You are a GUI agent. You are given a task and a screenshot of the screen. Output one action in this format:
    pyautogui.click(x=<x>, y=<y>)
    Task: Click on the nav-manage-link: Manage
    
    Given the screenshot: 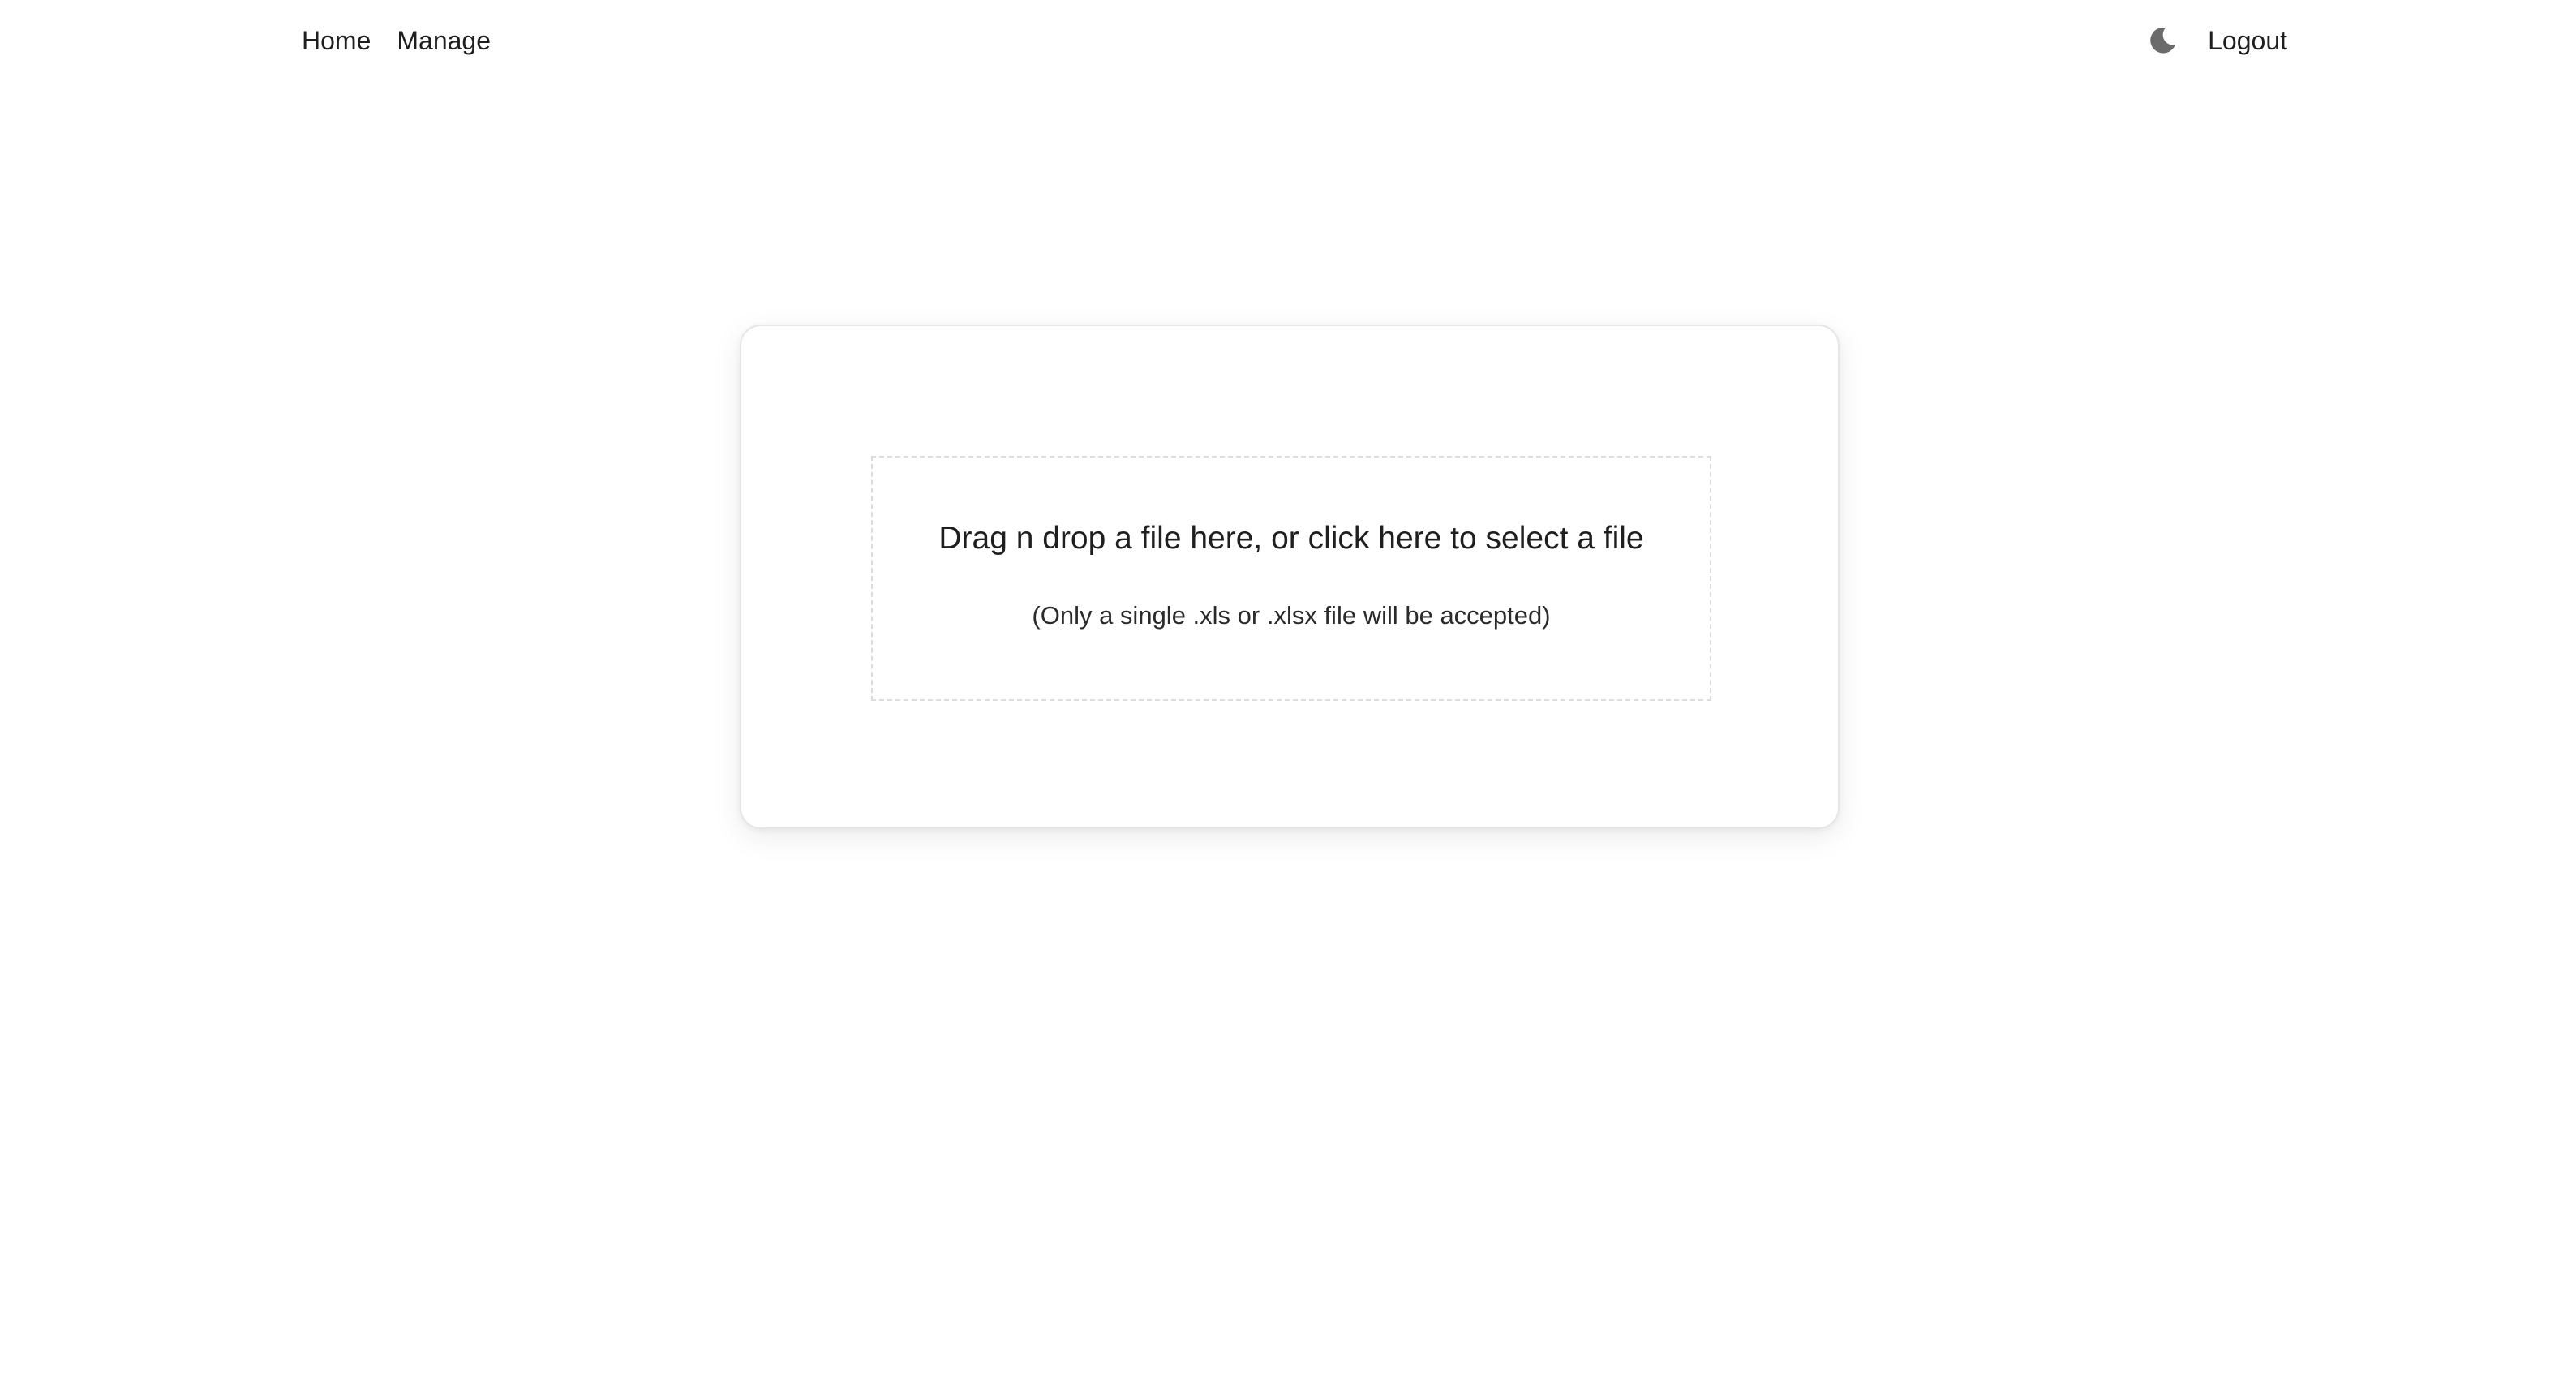 What is the action you would take?
    pyautogui.click(x=444, y=41)
    